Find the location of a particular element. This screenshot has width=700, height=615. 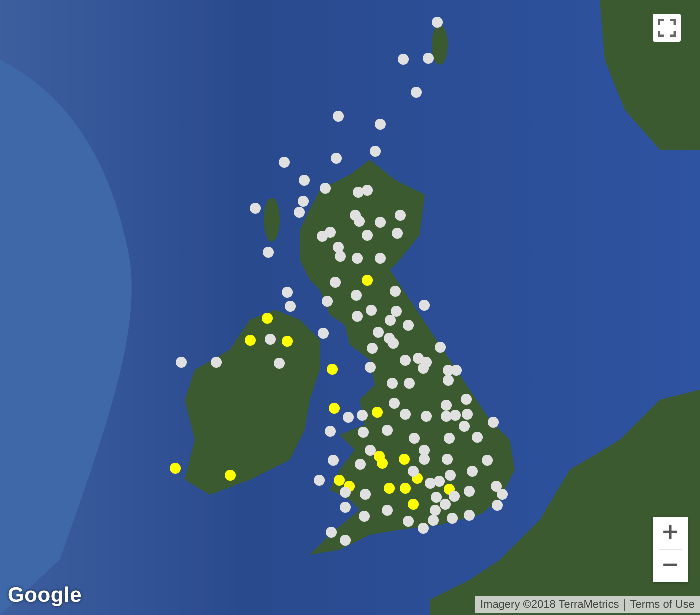

fullscreen-button is located at coordinates (667, 28).